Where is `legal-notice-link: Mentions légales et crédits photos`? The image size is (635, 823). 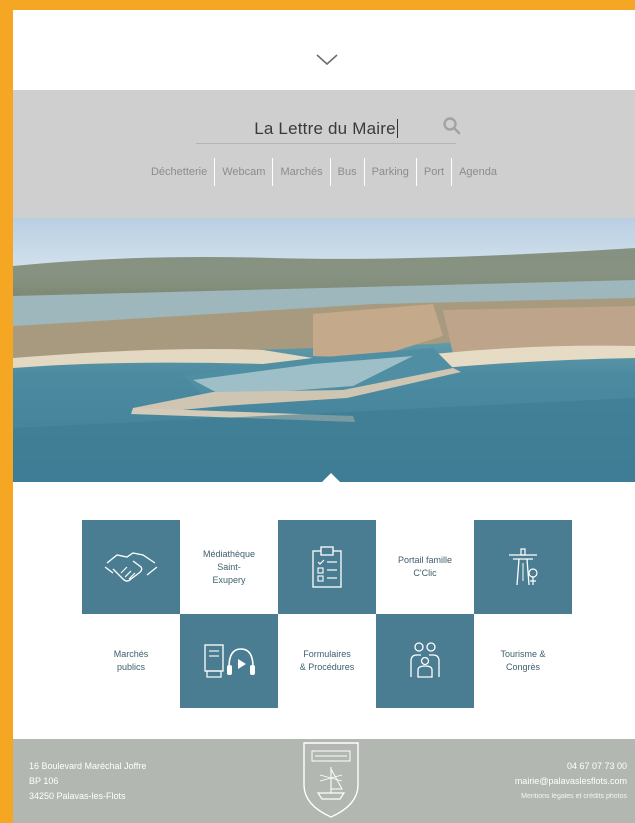 legal-notice-link: Mentions légales et crédits photos is located at coordinates (571, 796).